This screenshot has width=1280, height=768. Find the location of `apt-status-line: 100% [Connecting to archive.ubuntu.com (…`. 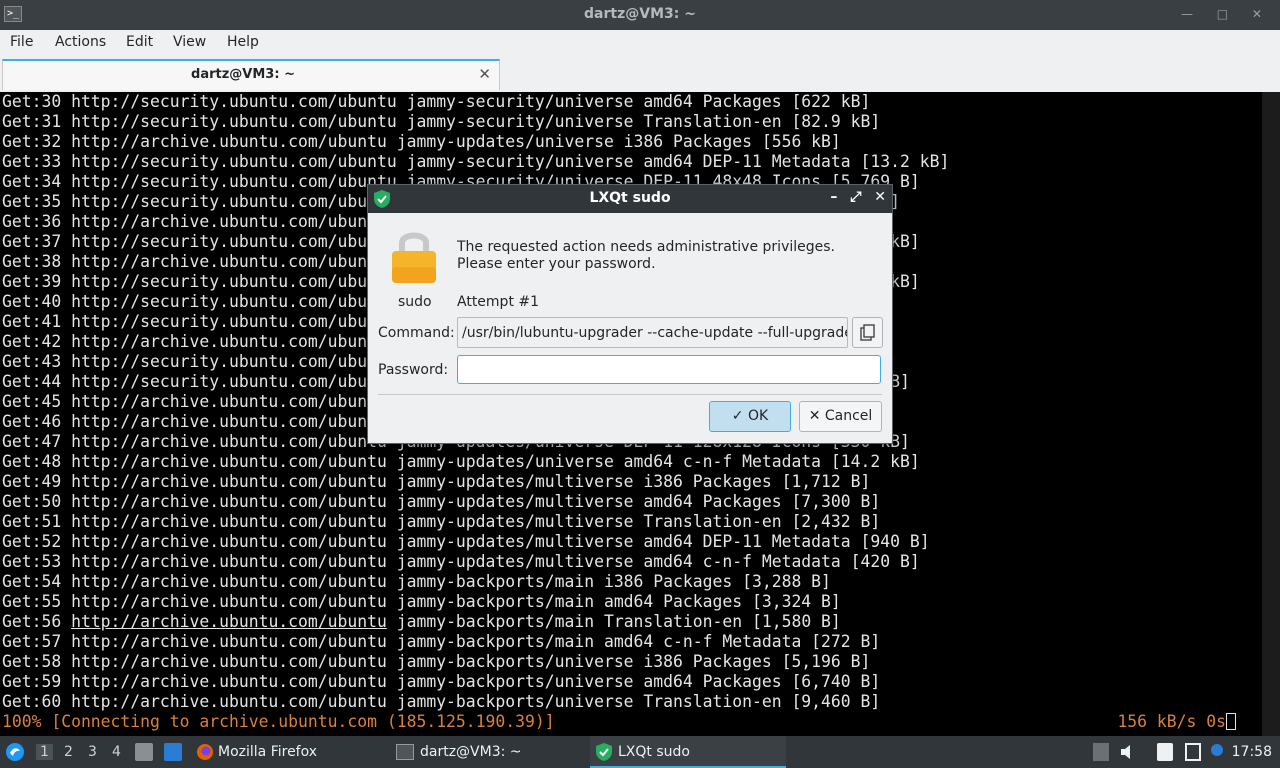

apt-status-line: 100% [Connecting to archive.ubuntu.com (… is located at coordinates (278, 721).